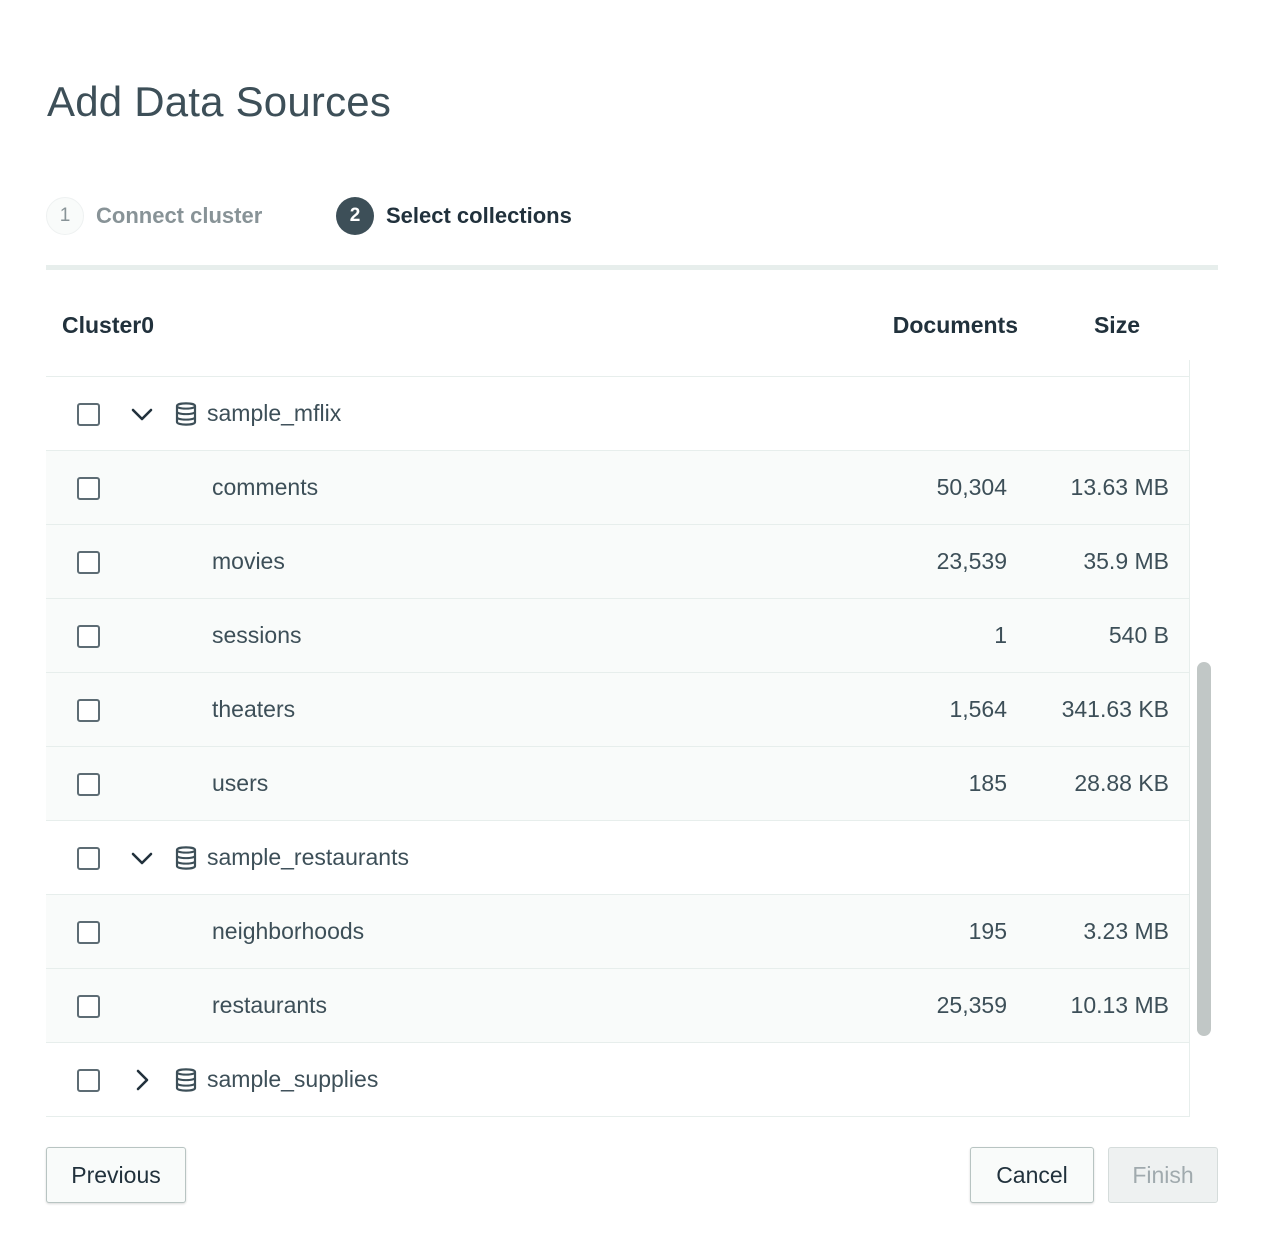 This screenshot has height=1240, width=1266. What do you see at coordinates (617, 488) in the screenshot?
I see `collection-row-comments: comments 50,304 13.63 MB` at bounding box center [617, 488].